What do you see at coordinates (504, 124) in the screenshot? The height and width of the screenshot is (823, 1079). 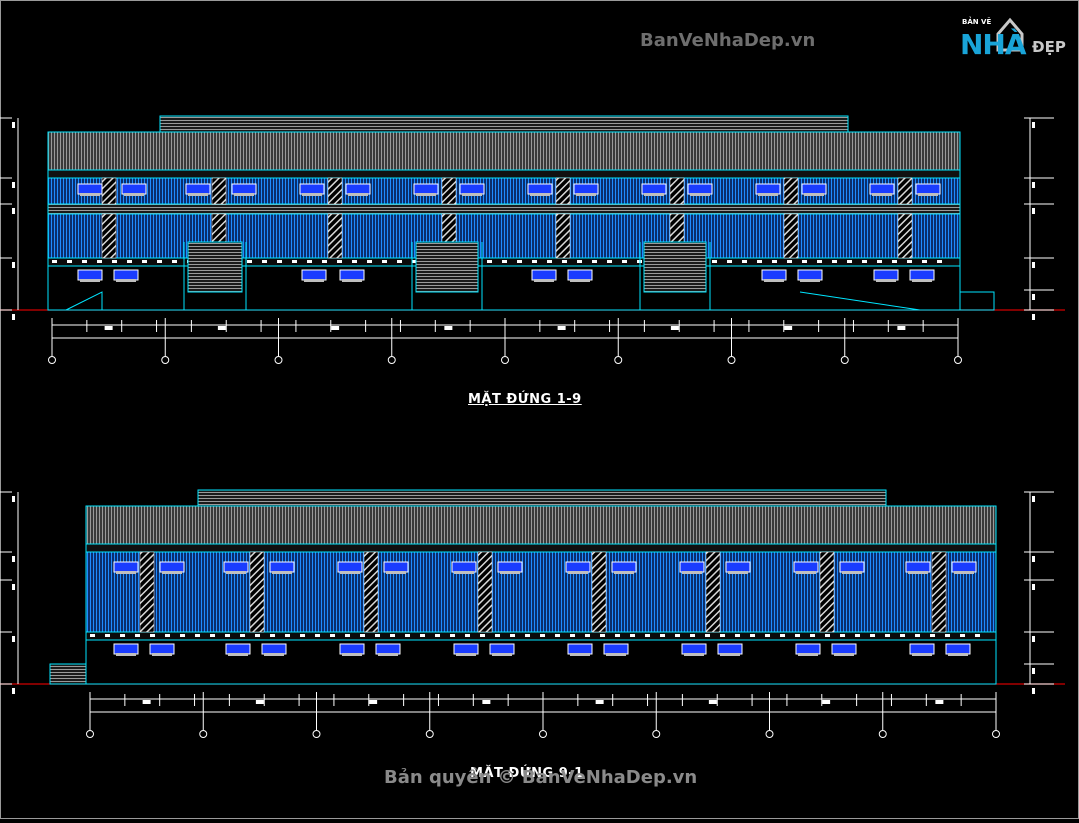 I see `roof-monitor` at bounding box center [504, 124].